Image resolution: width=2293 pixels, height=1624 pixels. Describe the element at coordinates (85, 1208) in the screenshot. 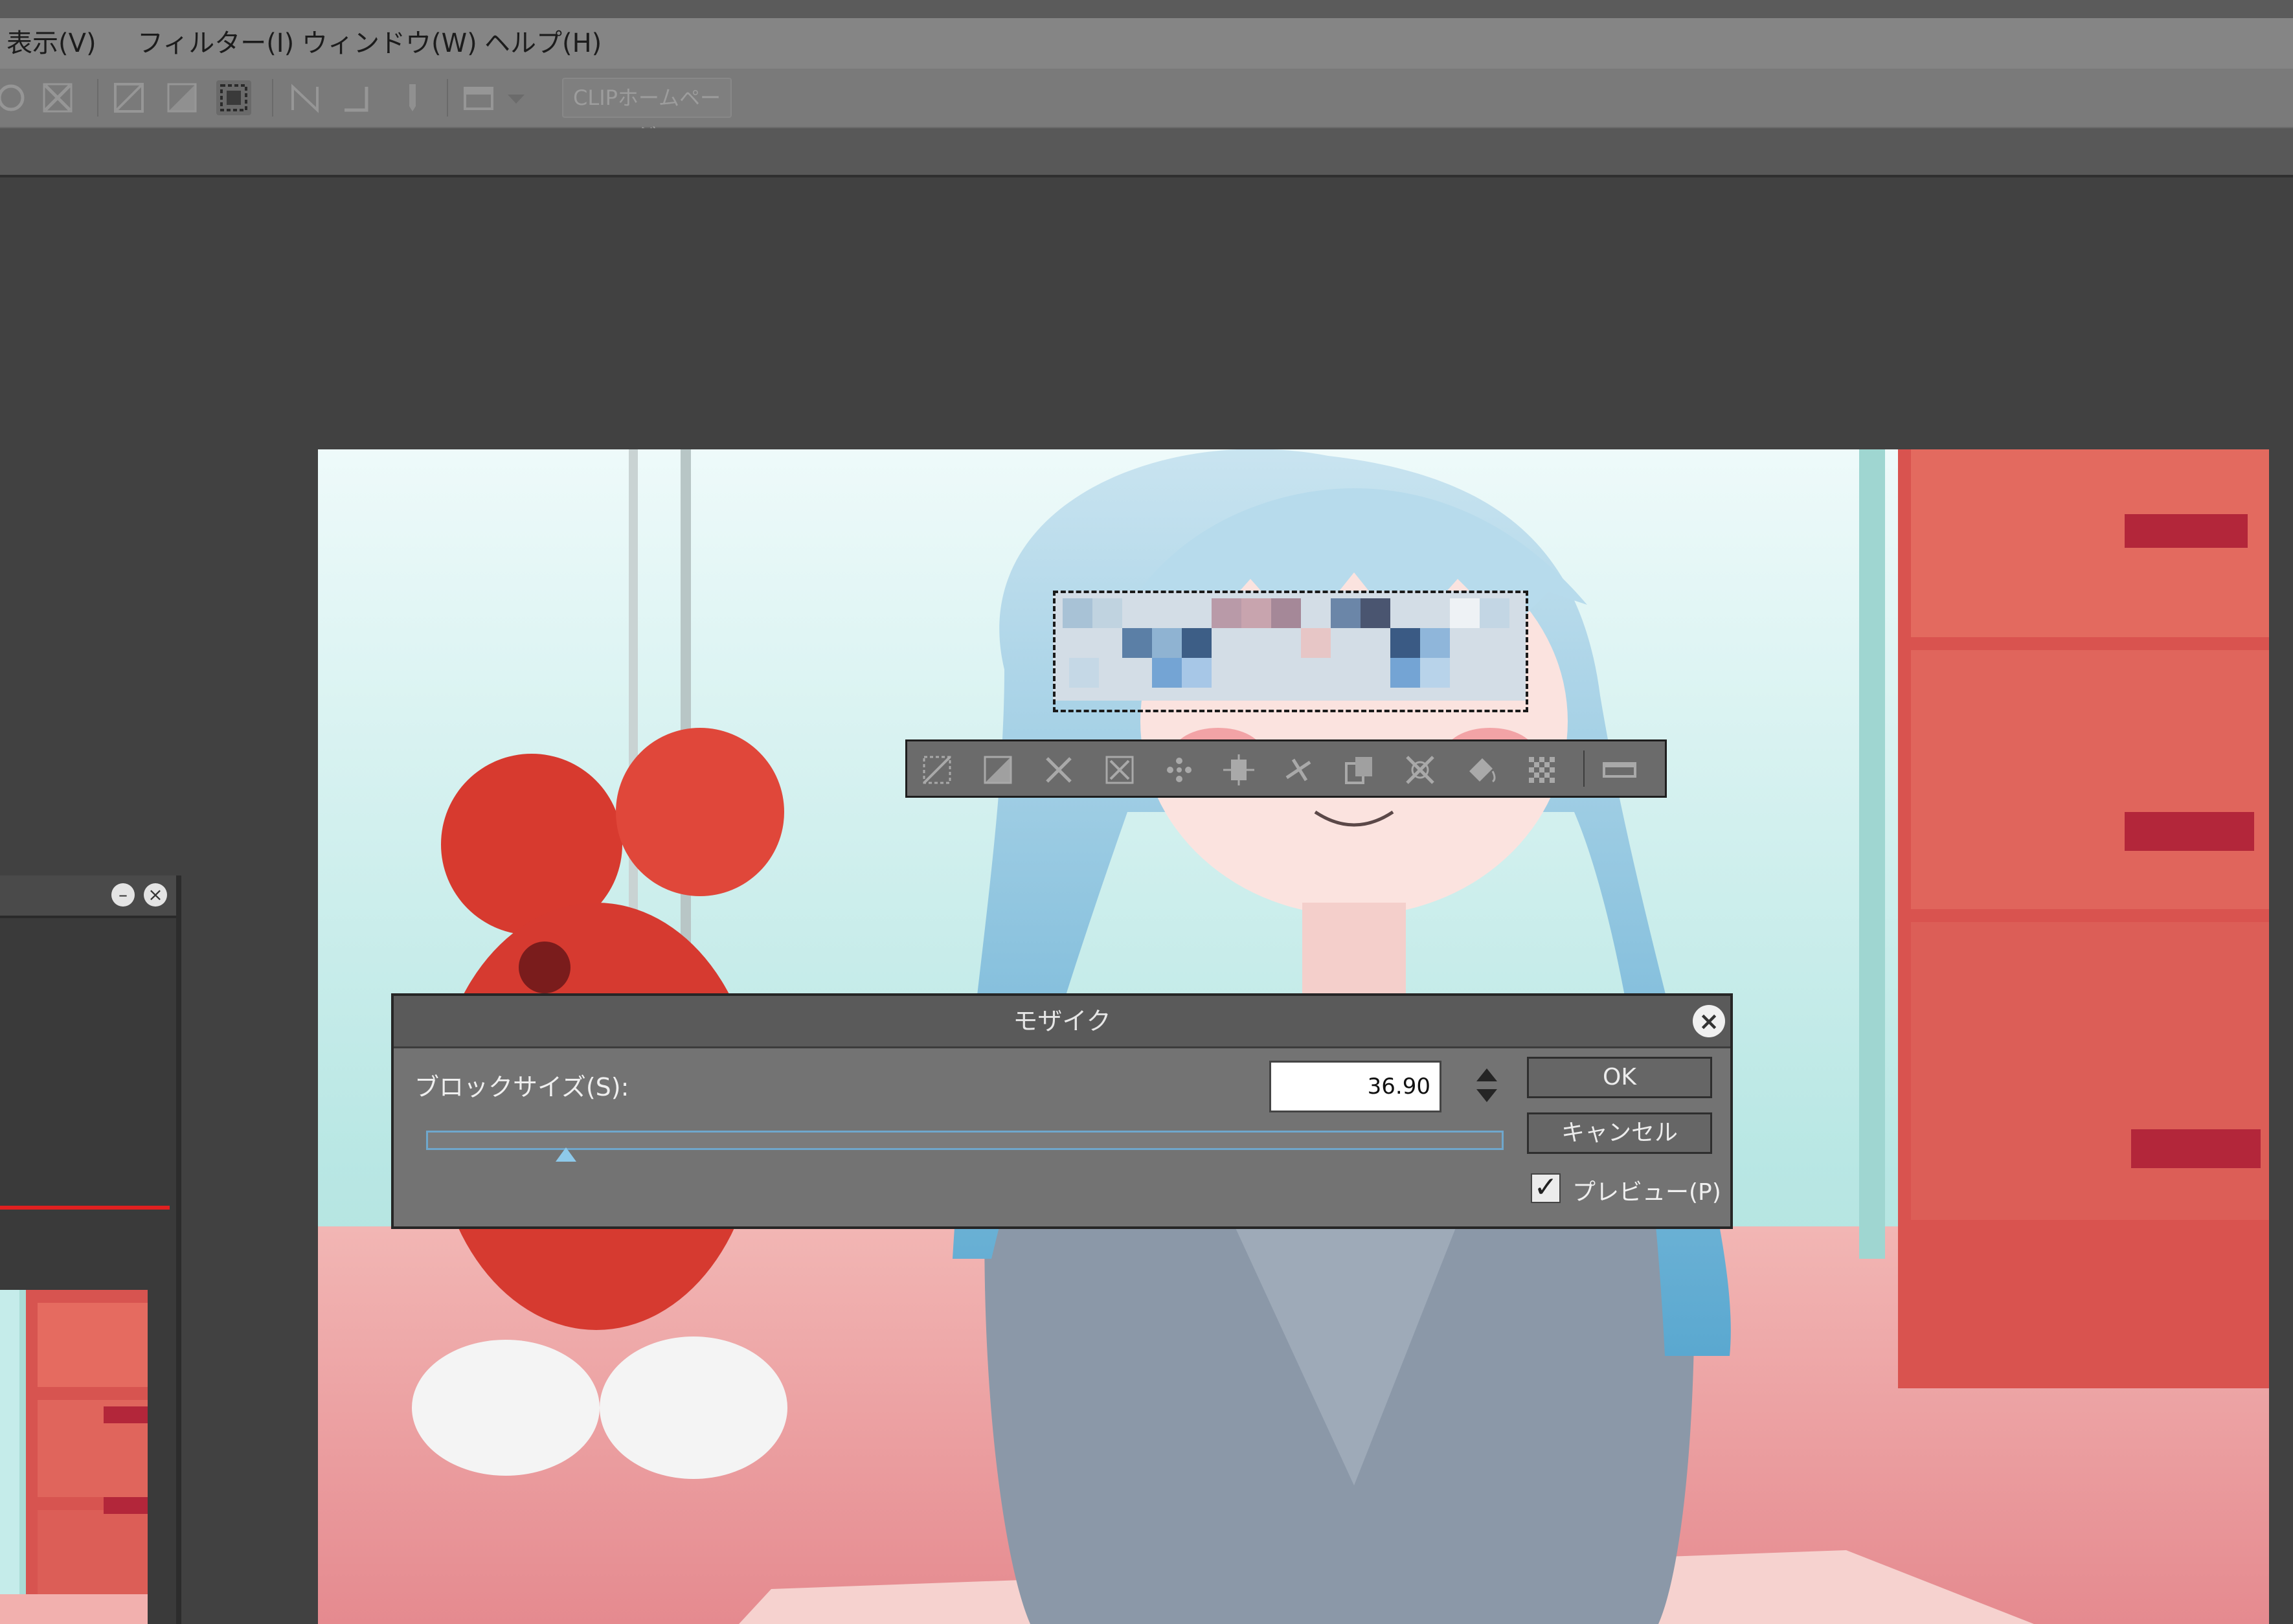

I see `navigator-view-frame` at that location.